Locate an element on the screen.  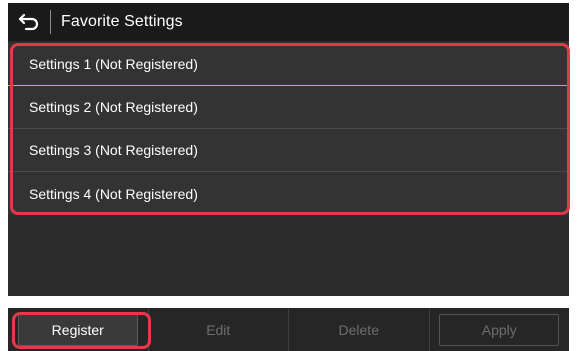
apply-button: Apply is located at coordinates (499, 329).